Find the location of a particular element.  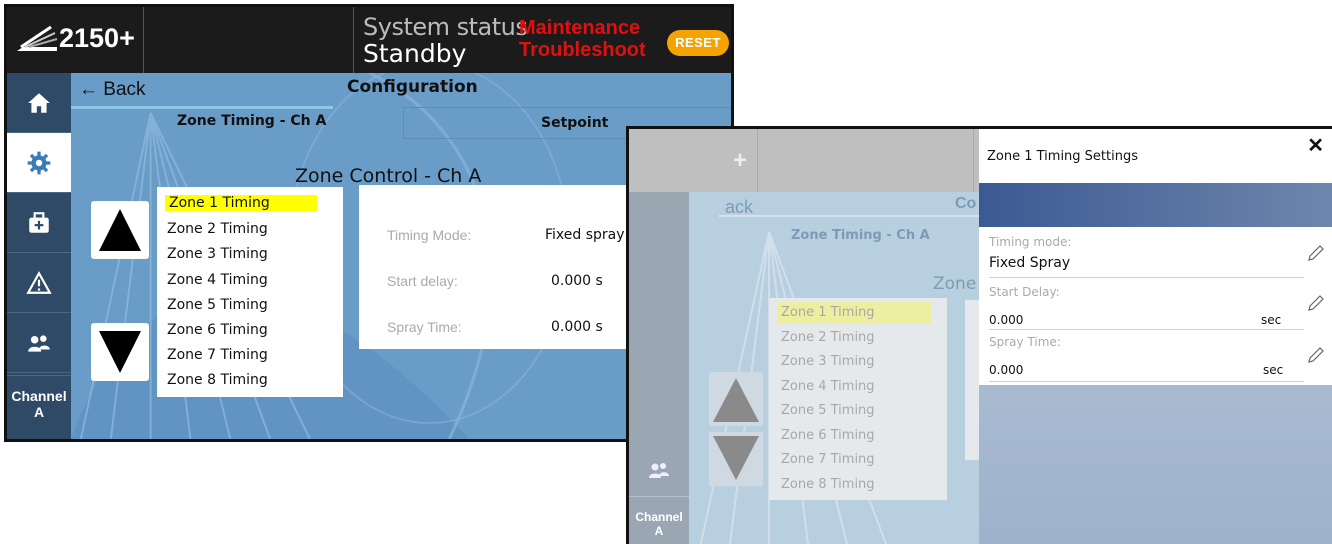

start-delay-field: 0.000 is located at coordinates (1006, 320).